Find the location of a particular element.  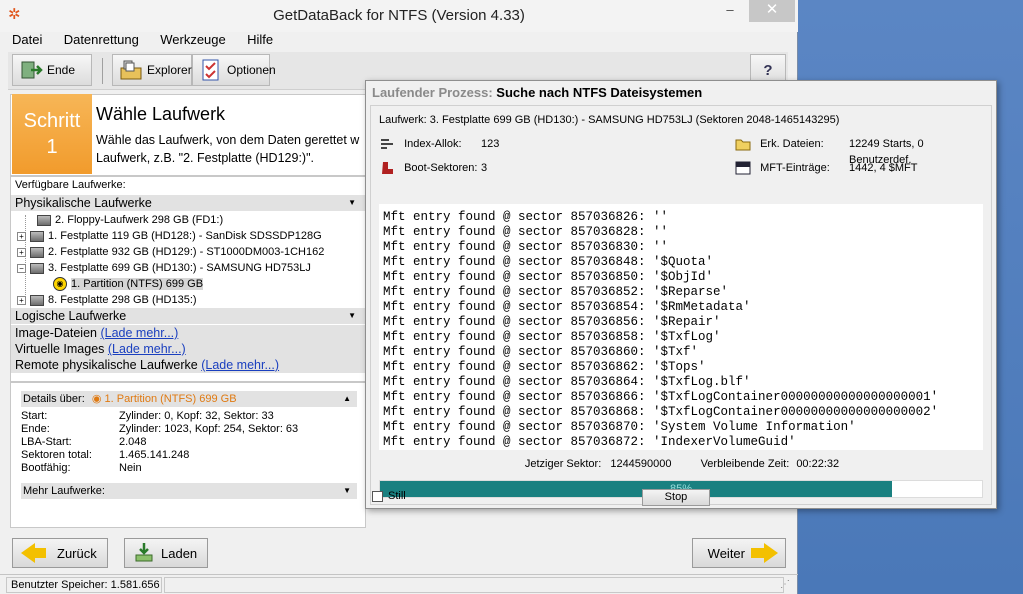

resize-grip-icon: ⋰ is located at coordinates (785, 584).